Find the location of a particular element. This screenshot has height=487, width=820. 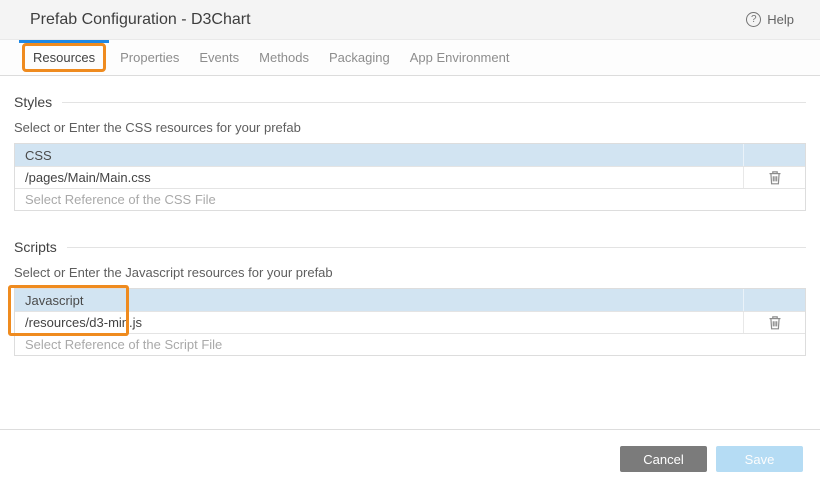

scripts-section-header: Scripts is located at coordinates (410, 247).